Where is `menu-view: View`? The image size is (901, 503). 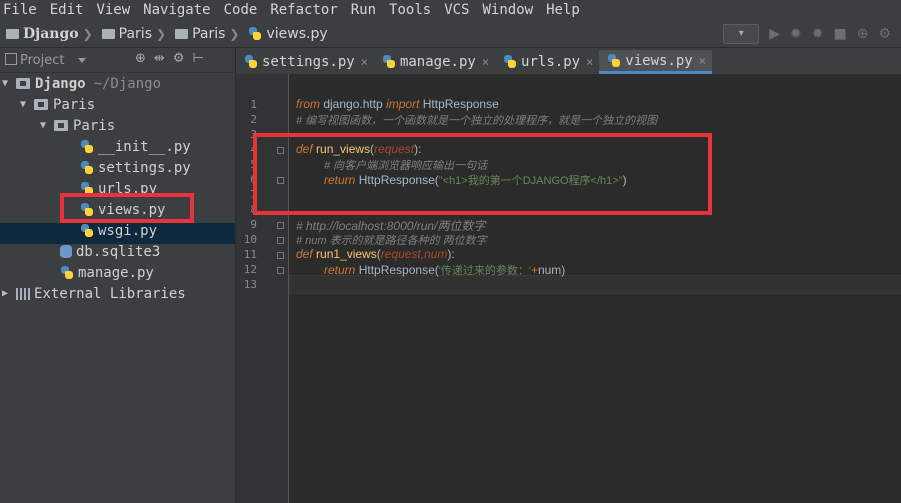 menu-view: View is located at coordinates (113, 10).